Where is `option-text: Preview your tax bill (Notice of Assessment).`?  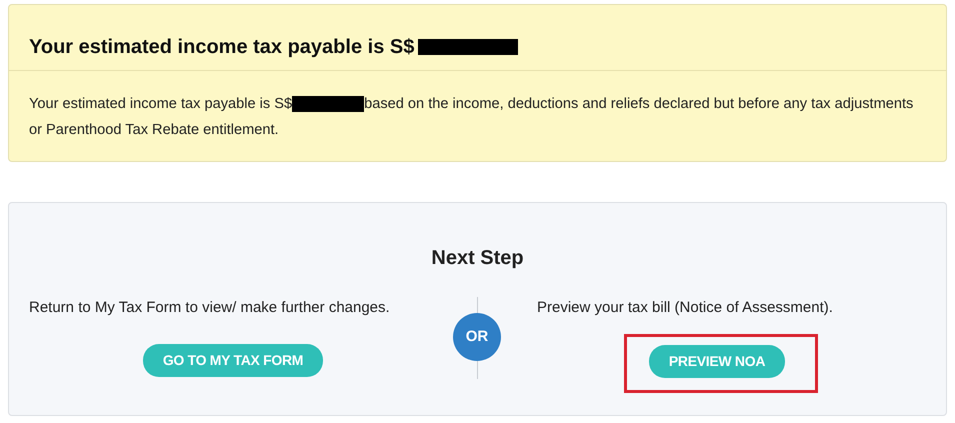 option-text: Preview your tax bill (Notice of Assessment). is located at coordinates (684, 308).